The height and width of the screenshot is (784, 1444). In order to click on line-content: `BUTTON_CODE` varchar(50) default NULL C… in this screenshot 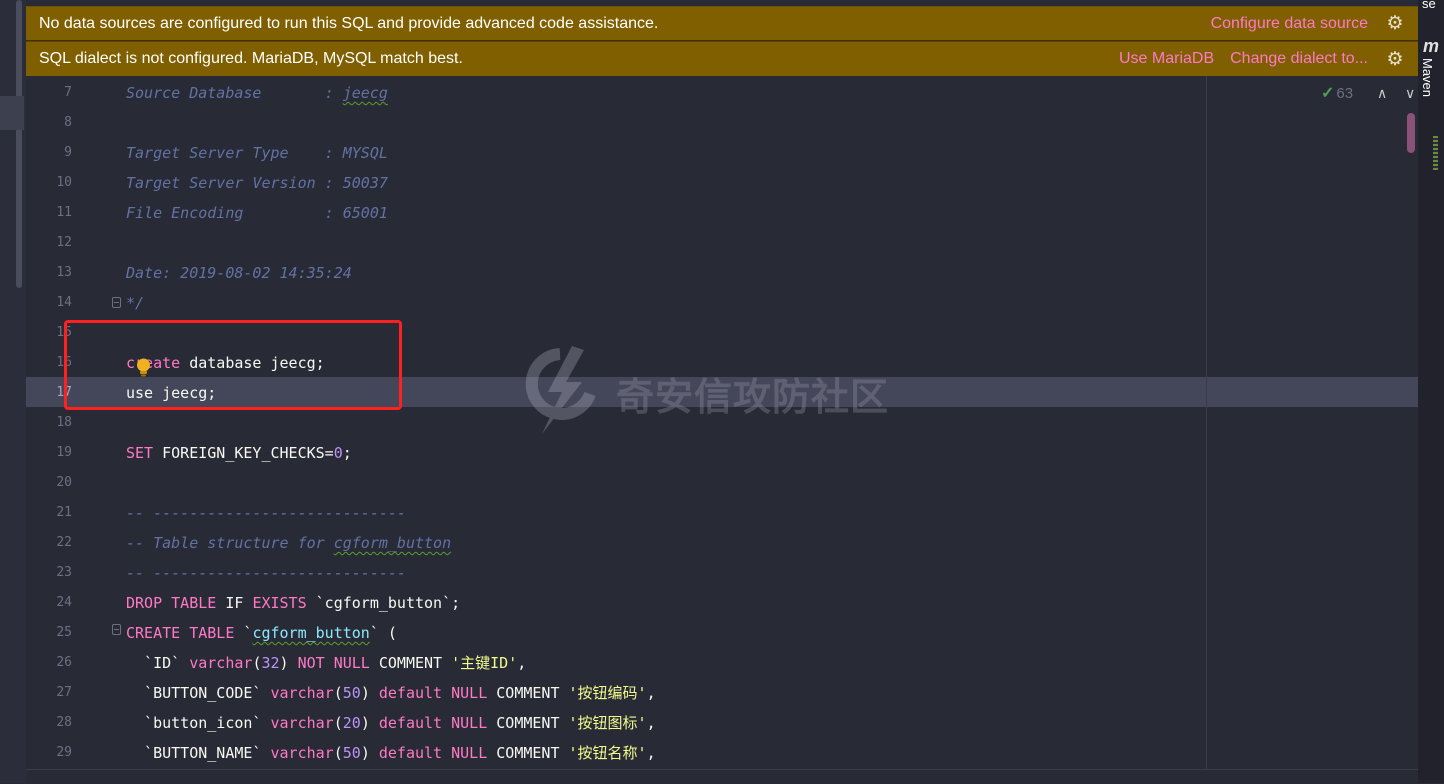, I will do `click(391, 693)`.